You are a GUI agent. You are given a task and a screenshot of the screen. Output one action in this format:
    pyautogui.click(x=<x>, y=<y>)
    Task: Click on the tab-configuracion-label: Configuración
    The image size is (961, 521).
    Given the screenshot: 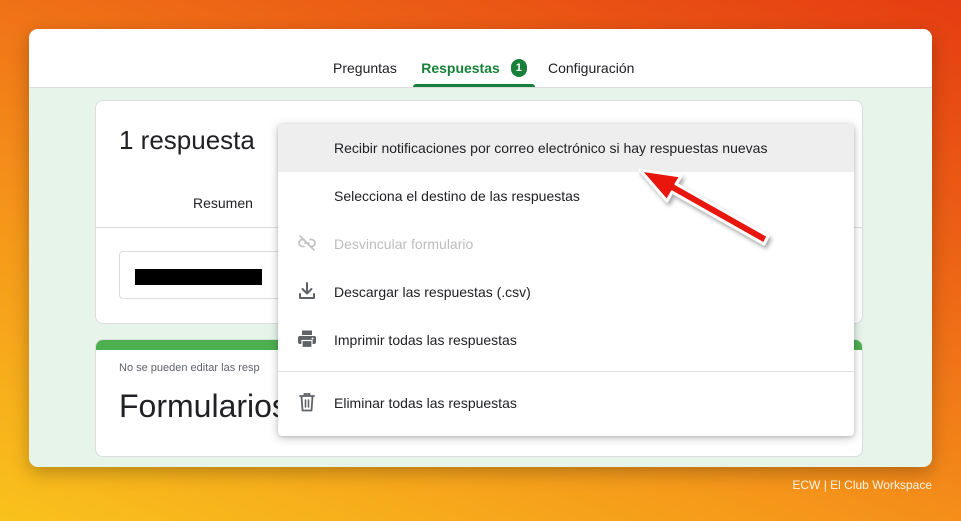 What is the action you would take?
    pyautogui.click(x=591, y=68)
    